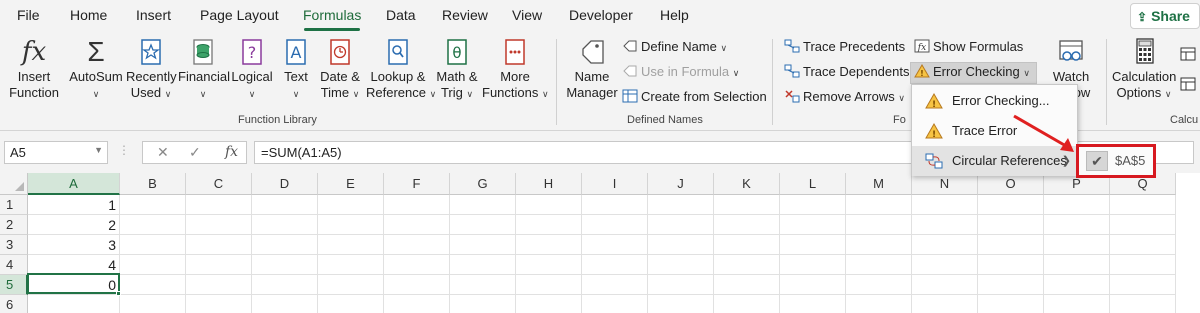 This screenshot has width=1200, height=313. What do you see at coordinates (74, 265) in the screenshot?
I see `cell-A4: 4` at bounding box center [74, 265].